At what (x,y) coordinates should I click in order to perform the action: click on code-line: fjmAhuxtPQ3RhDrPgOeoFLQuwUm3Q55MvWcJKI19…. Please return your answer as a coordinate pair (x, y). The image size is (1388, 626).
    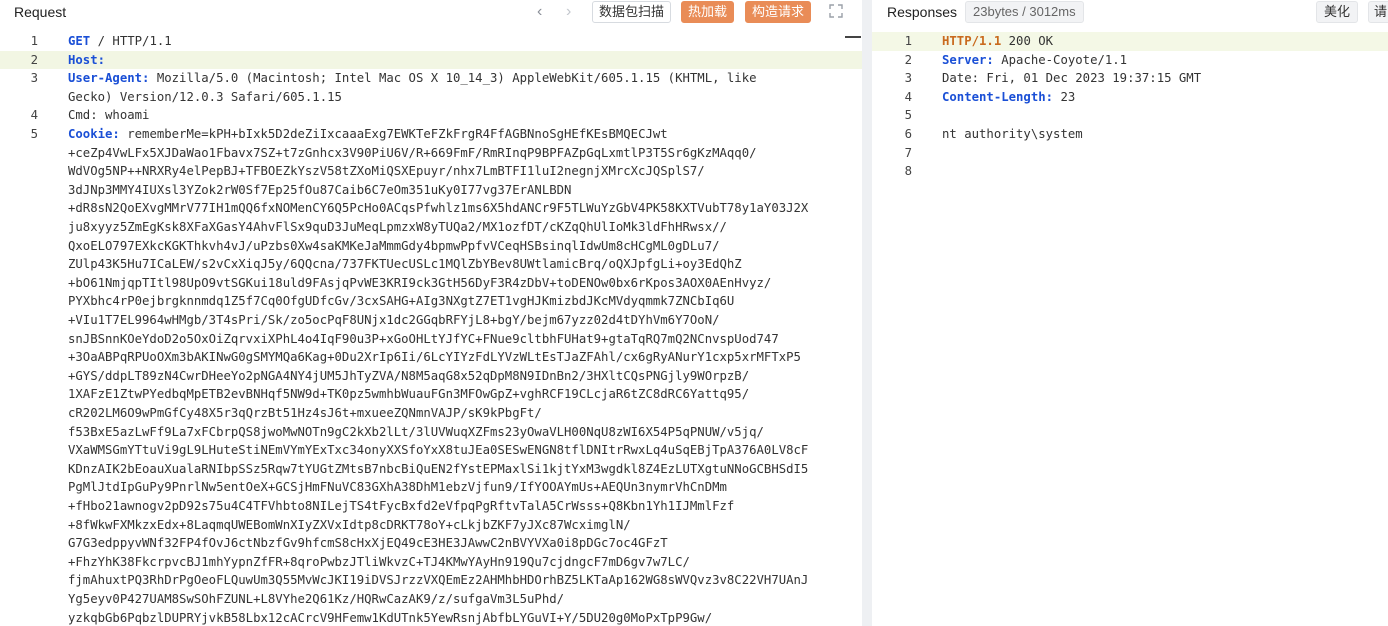
    Looking at the image, I should click on (438, 580).